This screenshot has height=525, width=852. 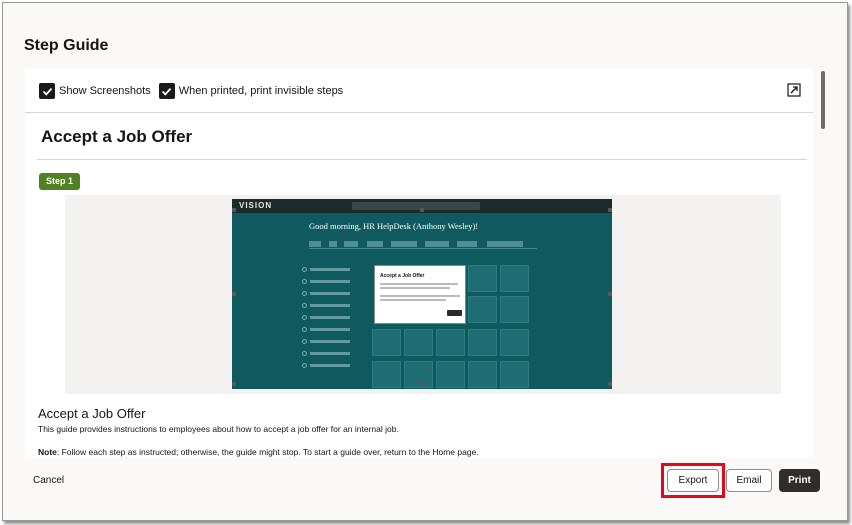 I want to click on screenshot-popup: Accept a Job Offer, so click(x=420, y=294).